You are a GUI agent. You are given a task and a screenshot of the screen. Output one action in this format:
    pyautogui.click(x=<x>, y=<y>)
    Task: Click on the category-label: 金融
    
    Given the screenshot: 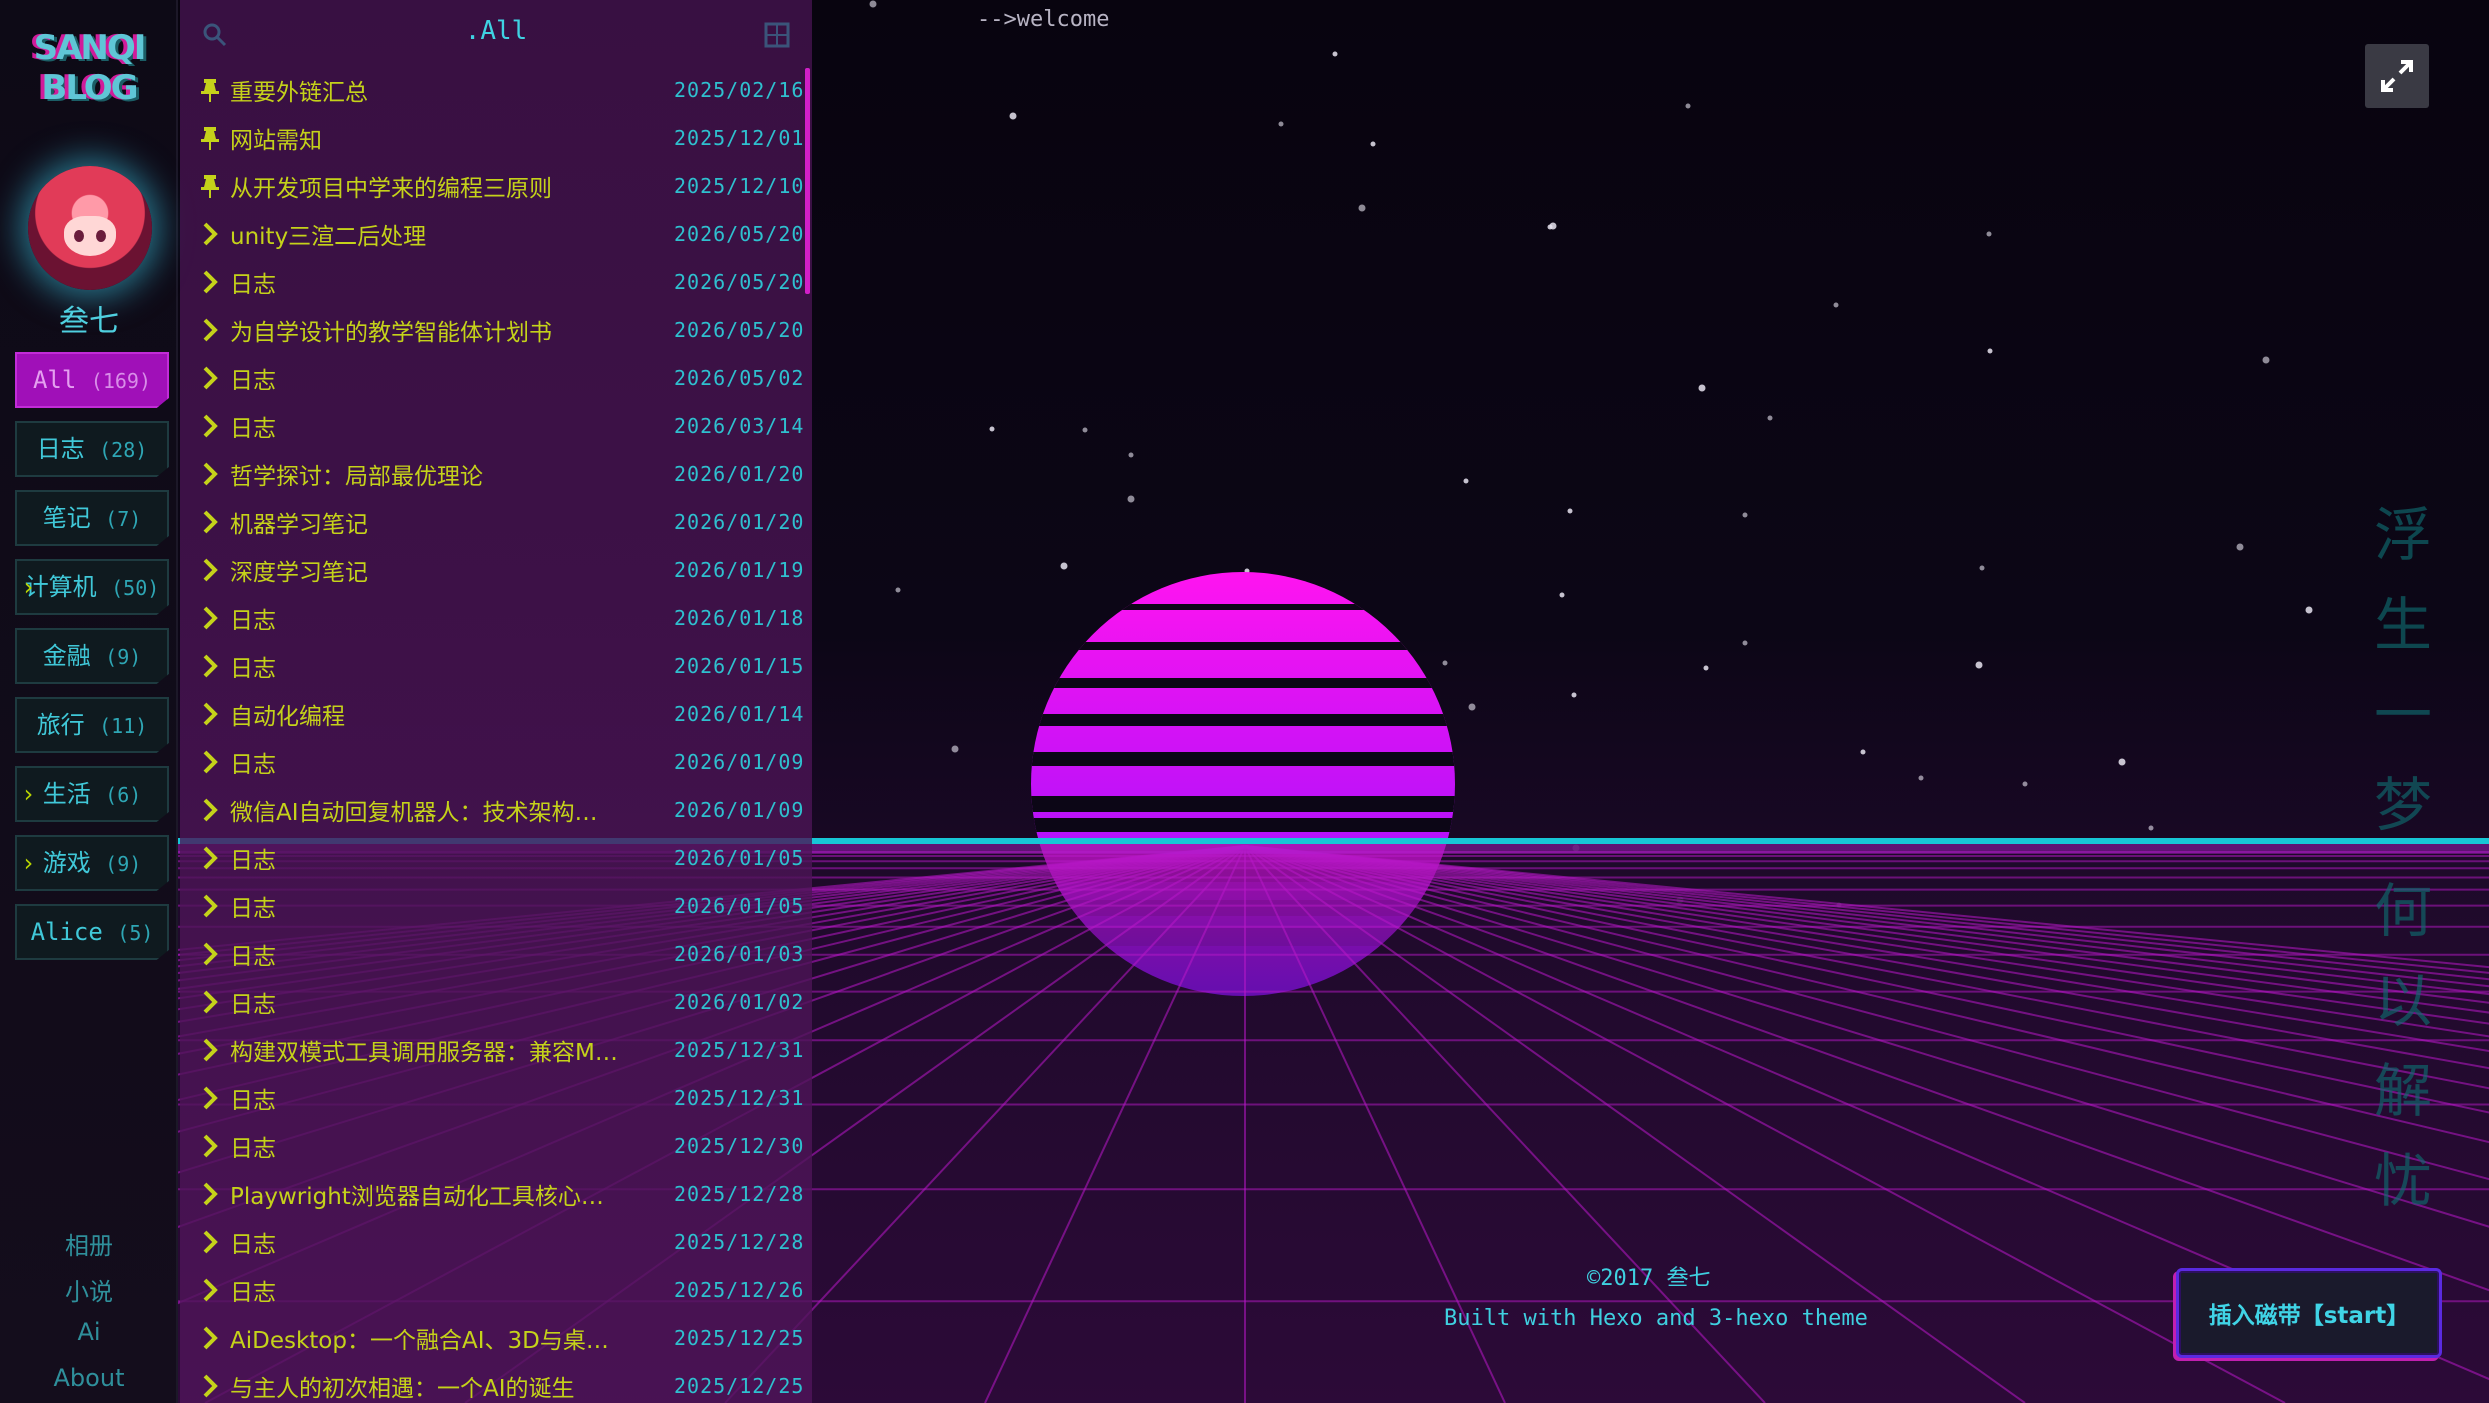 What is the action you would take?
    pyautogui.click(x=66, y=656)
    